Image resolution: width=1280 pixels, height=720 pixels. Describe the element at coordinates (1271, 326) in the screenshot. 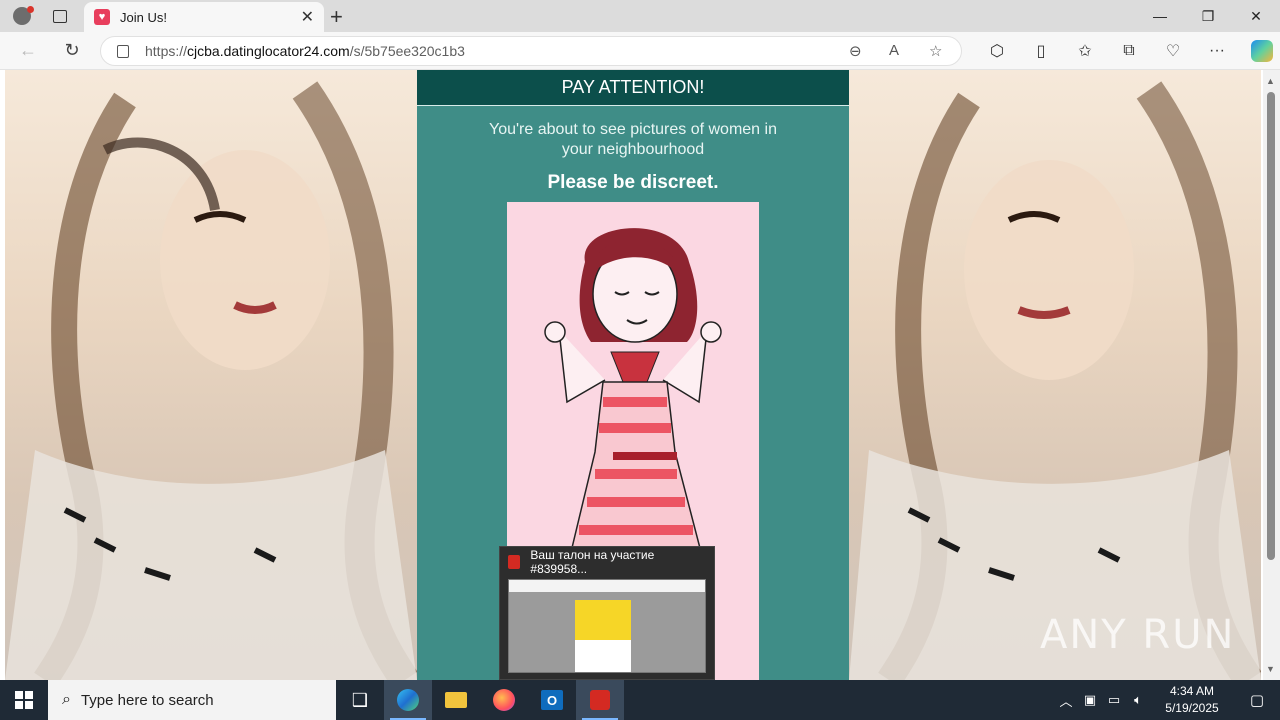

I see `scroll-thumb` at that location.